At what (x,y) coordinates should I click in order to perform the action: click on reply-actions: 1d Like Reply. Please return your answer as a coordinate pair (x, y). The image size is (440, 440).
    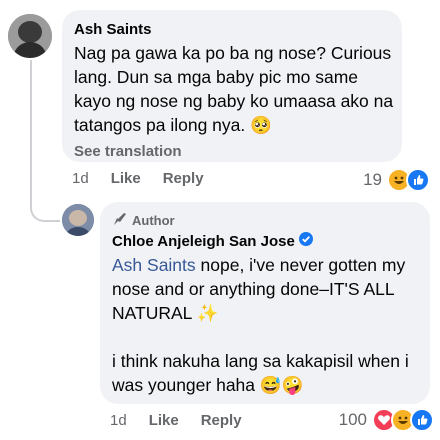
    Looking at the image, I should click on (176, 420).